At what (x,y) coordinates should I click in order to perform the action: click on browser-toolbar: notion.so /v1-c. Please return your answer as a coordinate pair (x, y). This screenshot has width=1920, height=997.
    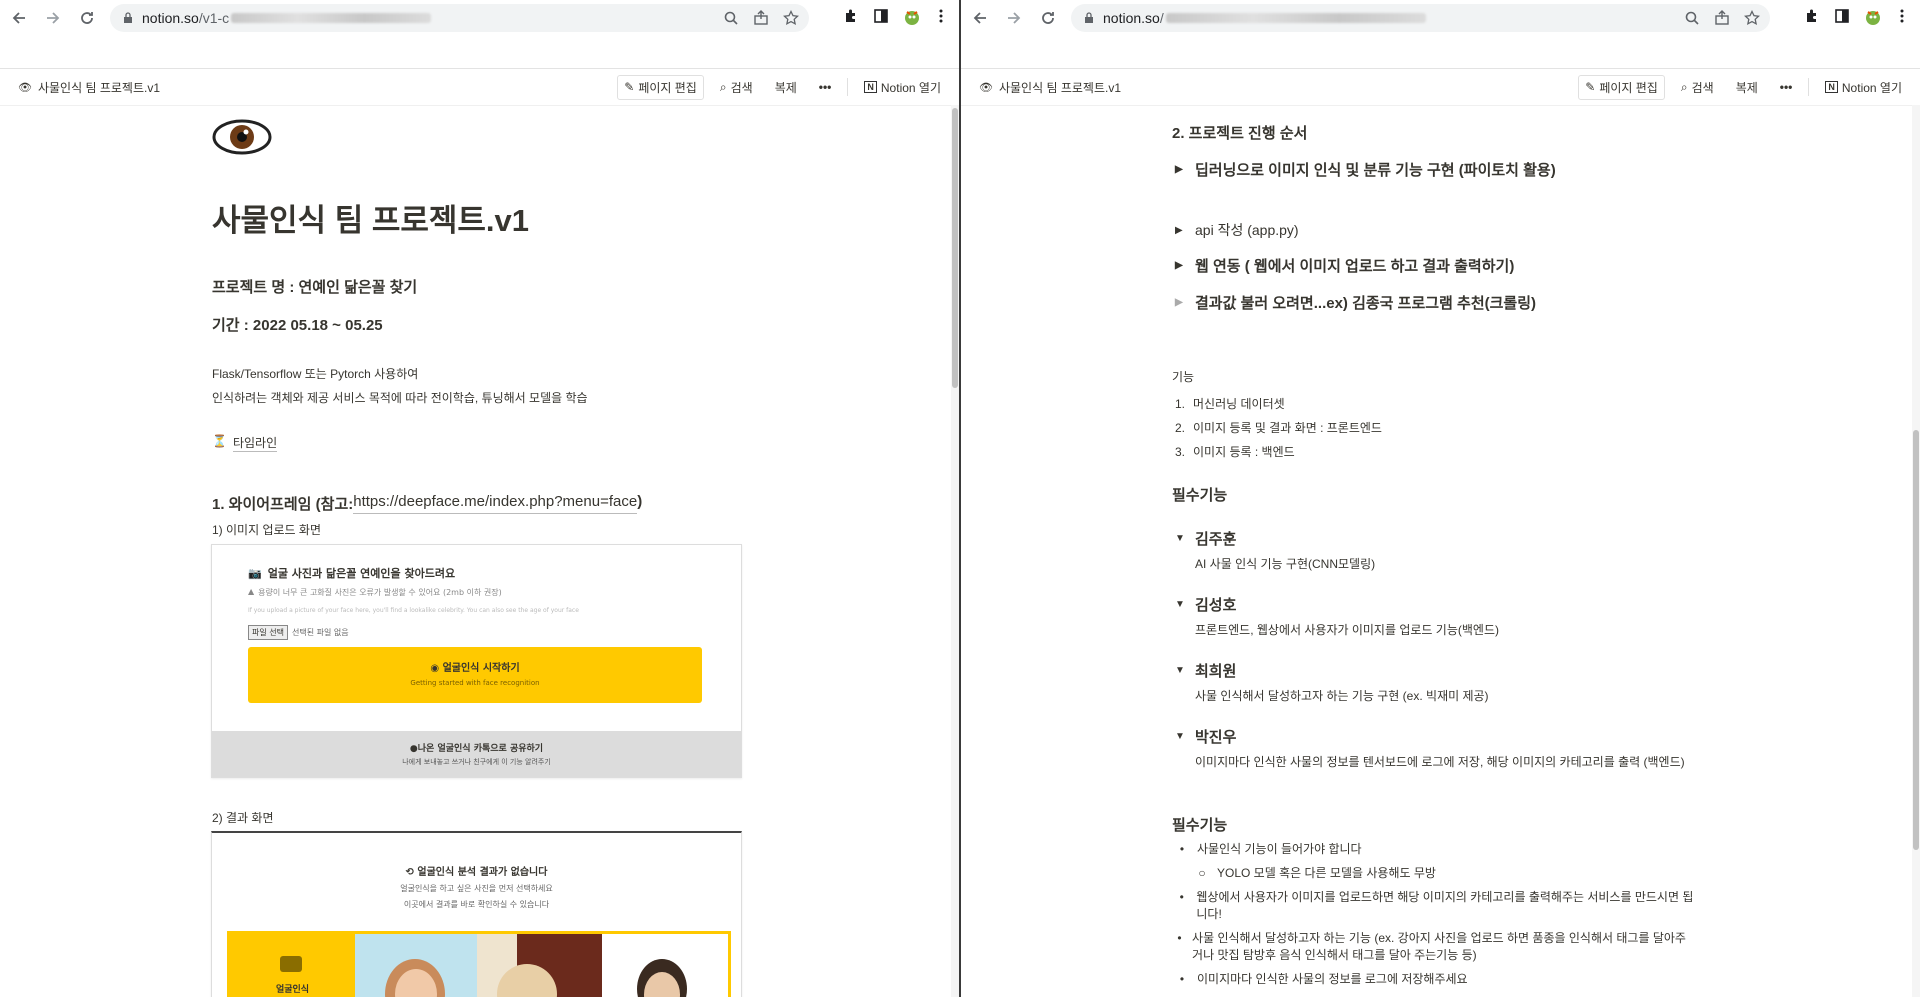
    Looking at the image, I should click on (479, 18).